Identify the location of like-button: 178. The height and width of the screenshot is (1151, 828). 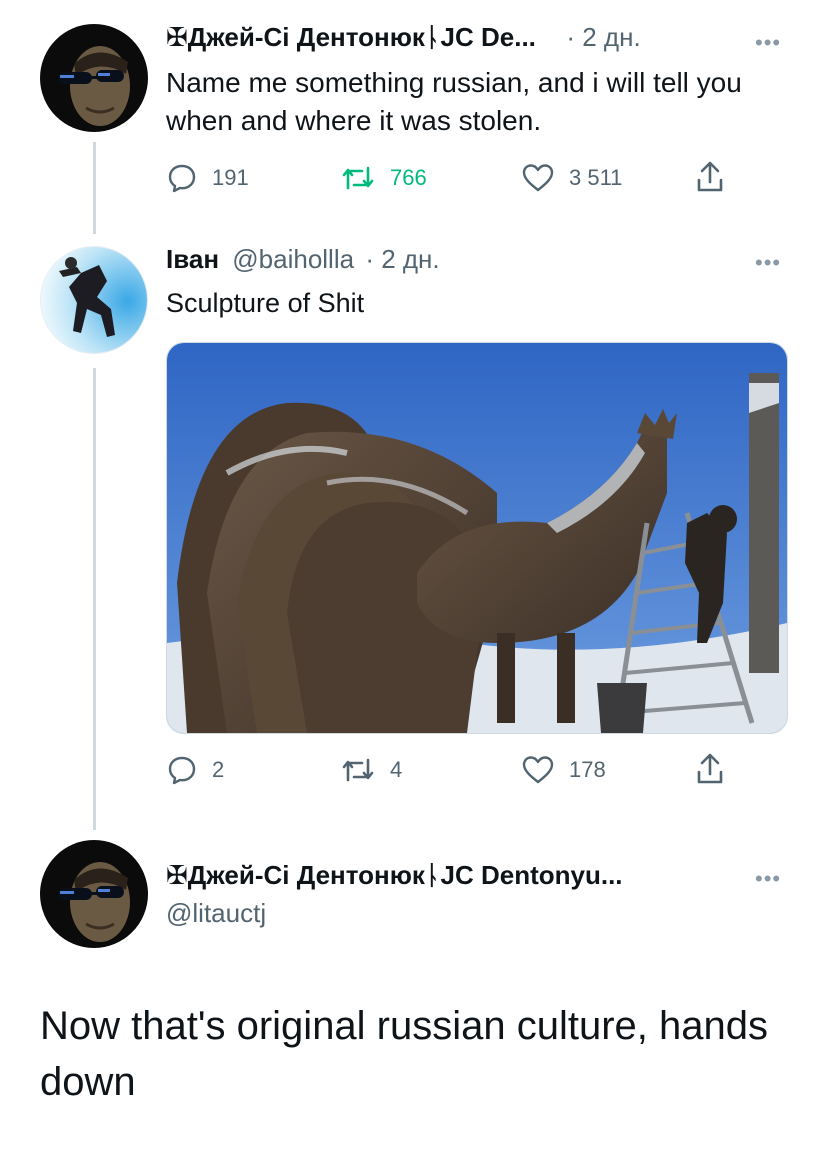
(563, 770).